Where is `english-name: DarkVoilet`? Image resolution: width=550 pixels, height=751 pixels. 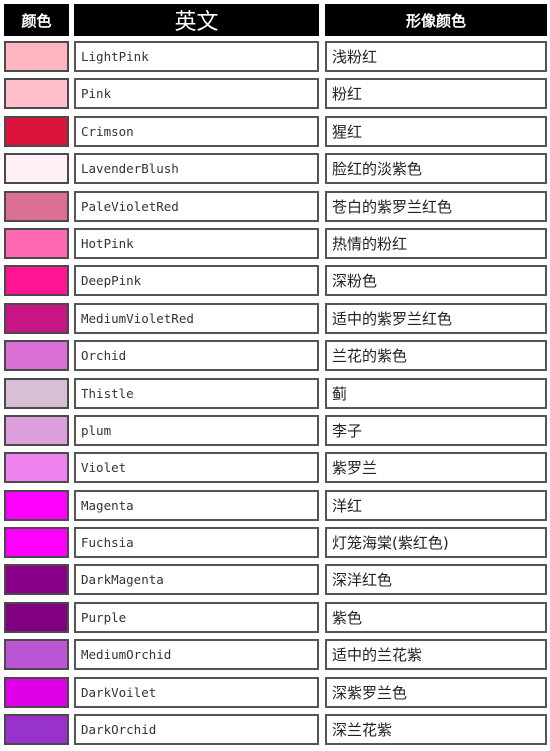
english-name: DarkVoilet is located at coordinates (196, 692).